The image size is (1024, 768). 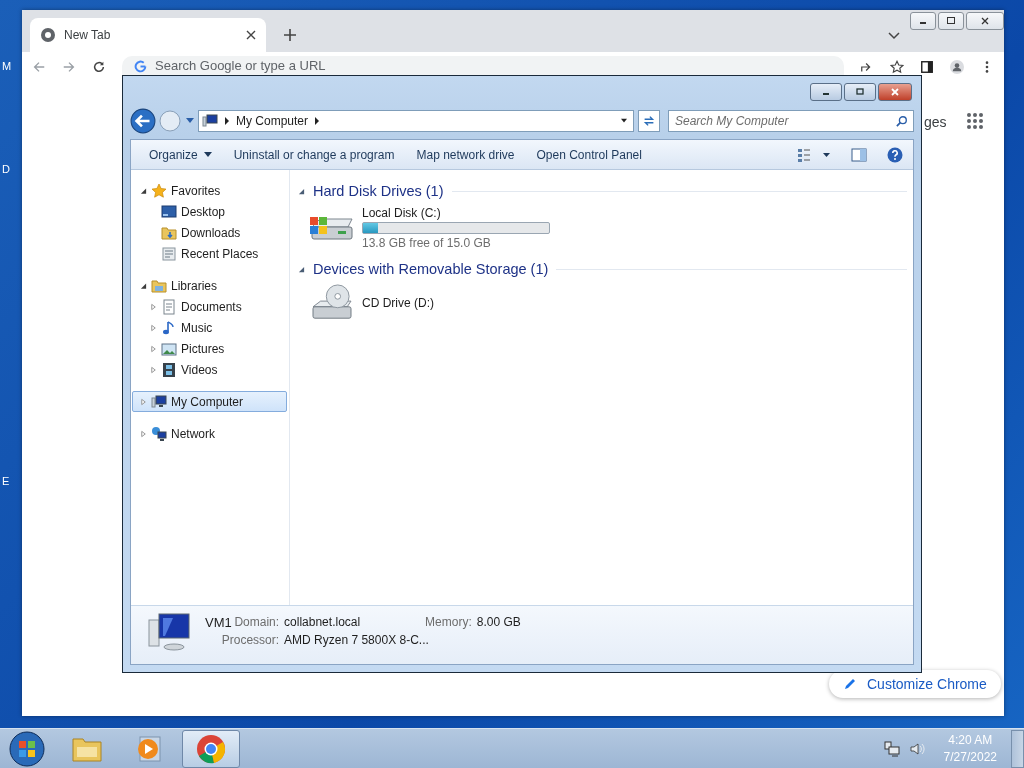 I want to click on pictures-icon, so click(x=169, y=348).